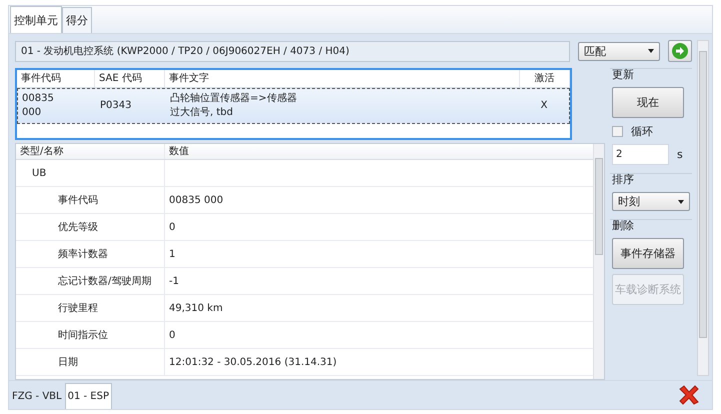  What do you see at coordinates (202, 113) in the screenshot?
I see `table-cell-text: 过大信号, tbd` at bounding box center [202, 113].